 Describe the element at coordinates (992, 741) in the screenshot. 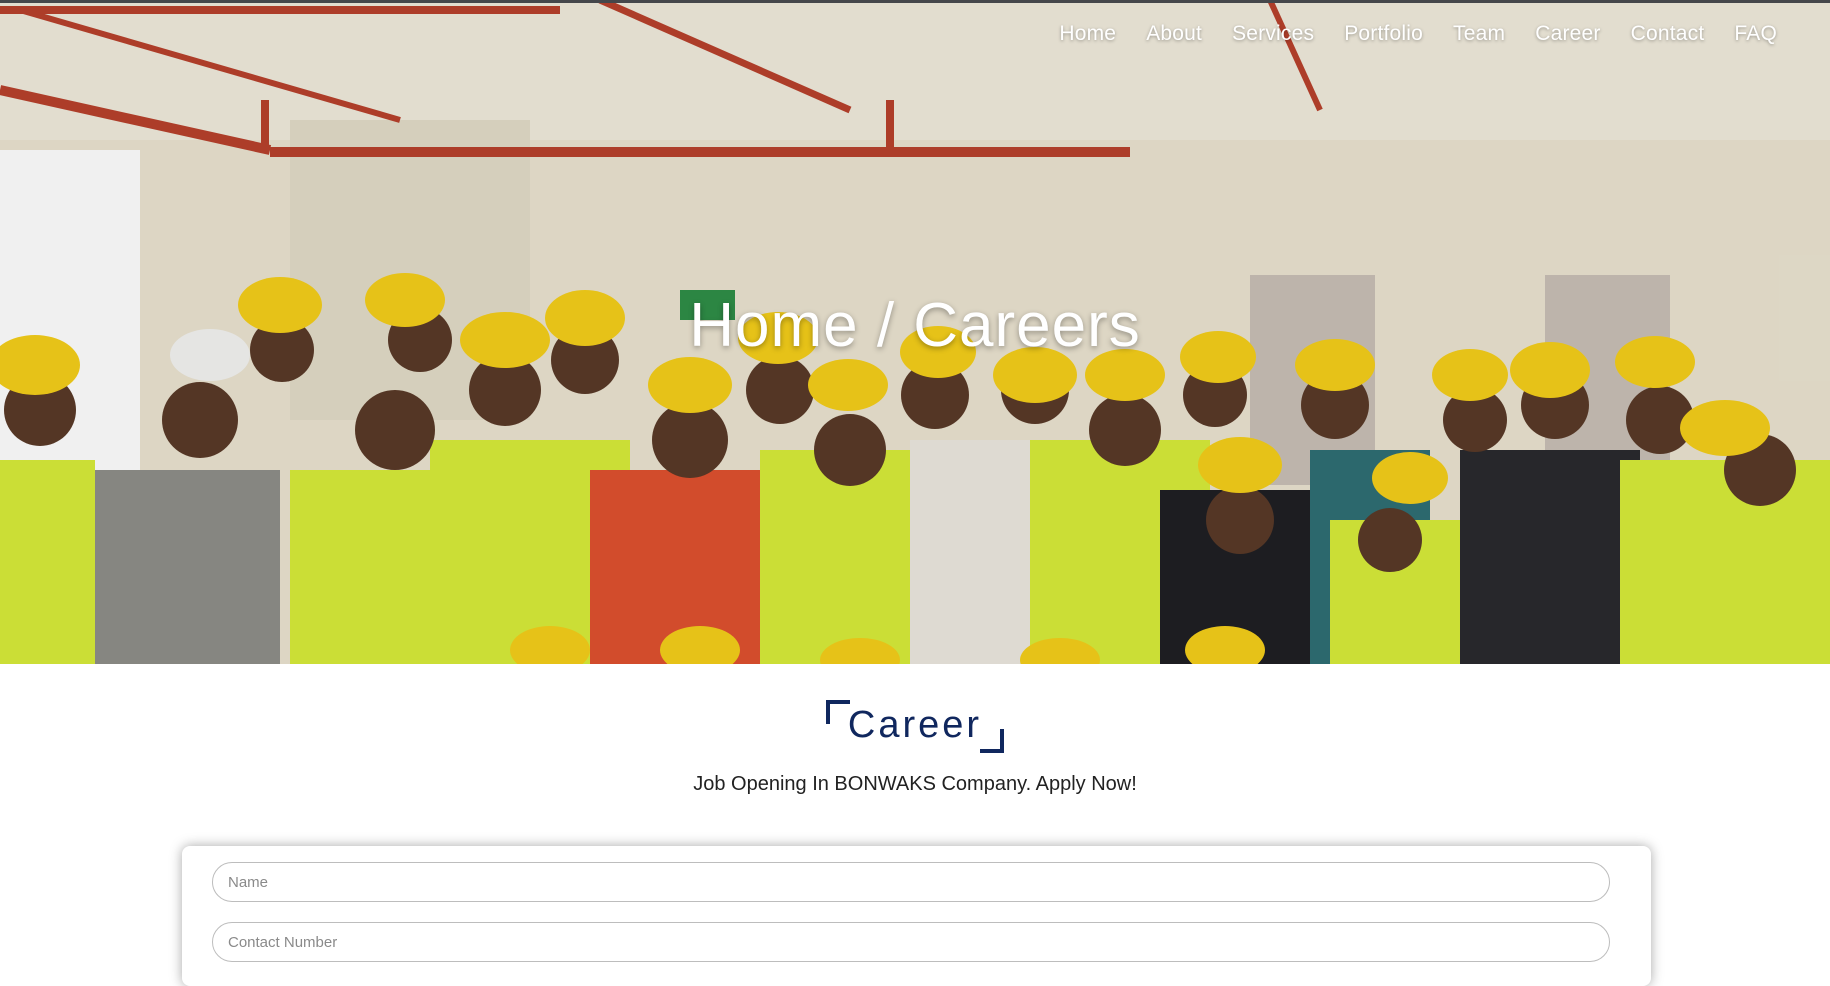

I see `bracket-bottom-right` at that location.